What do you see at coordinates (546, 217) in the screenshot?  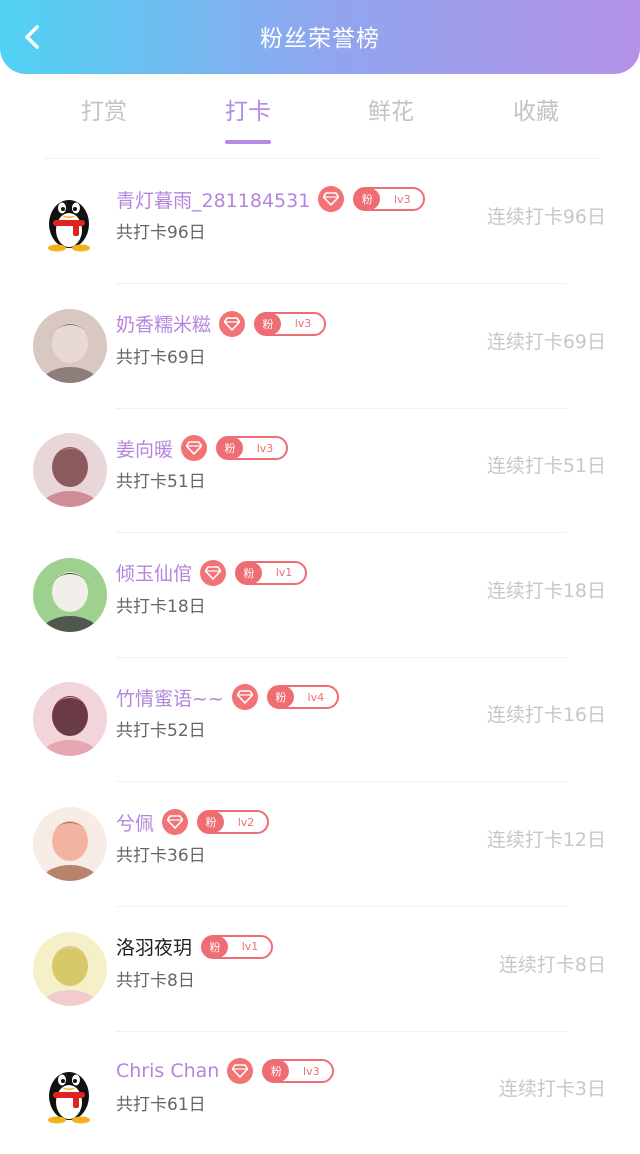 I see `streak-checkin-days: 连续打卡96日` at bounding box center [546, 217].